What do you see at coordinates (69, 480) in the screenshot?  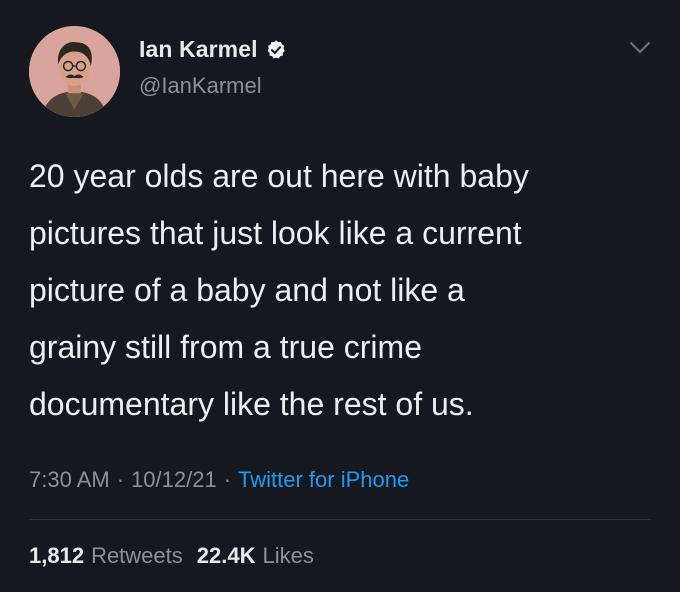 I see `tweet-time: 7:30 AM` at bounding box center [69, 480].